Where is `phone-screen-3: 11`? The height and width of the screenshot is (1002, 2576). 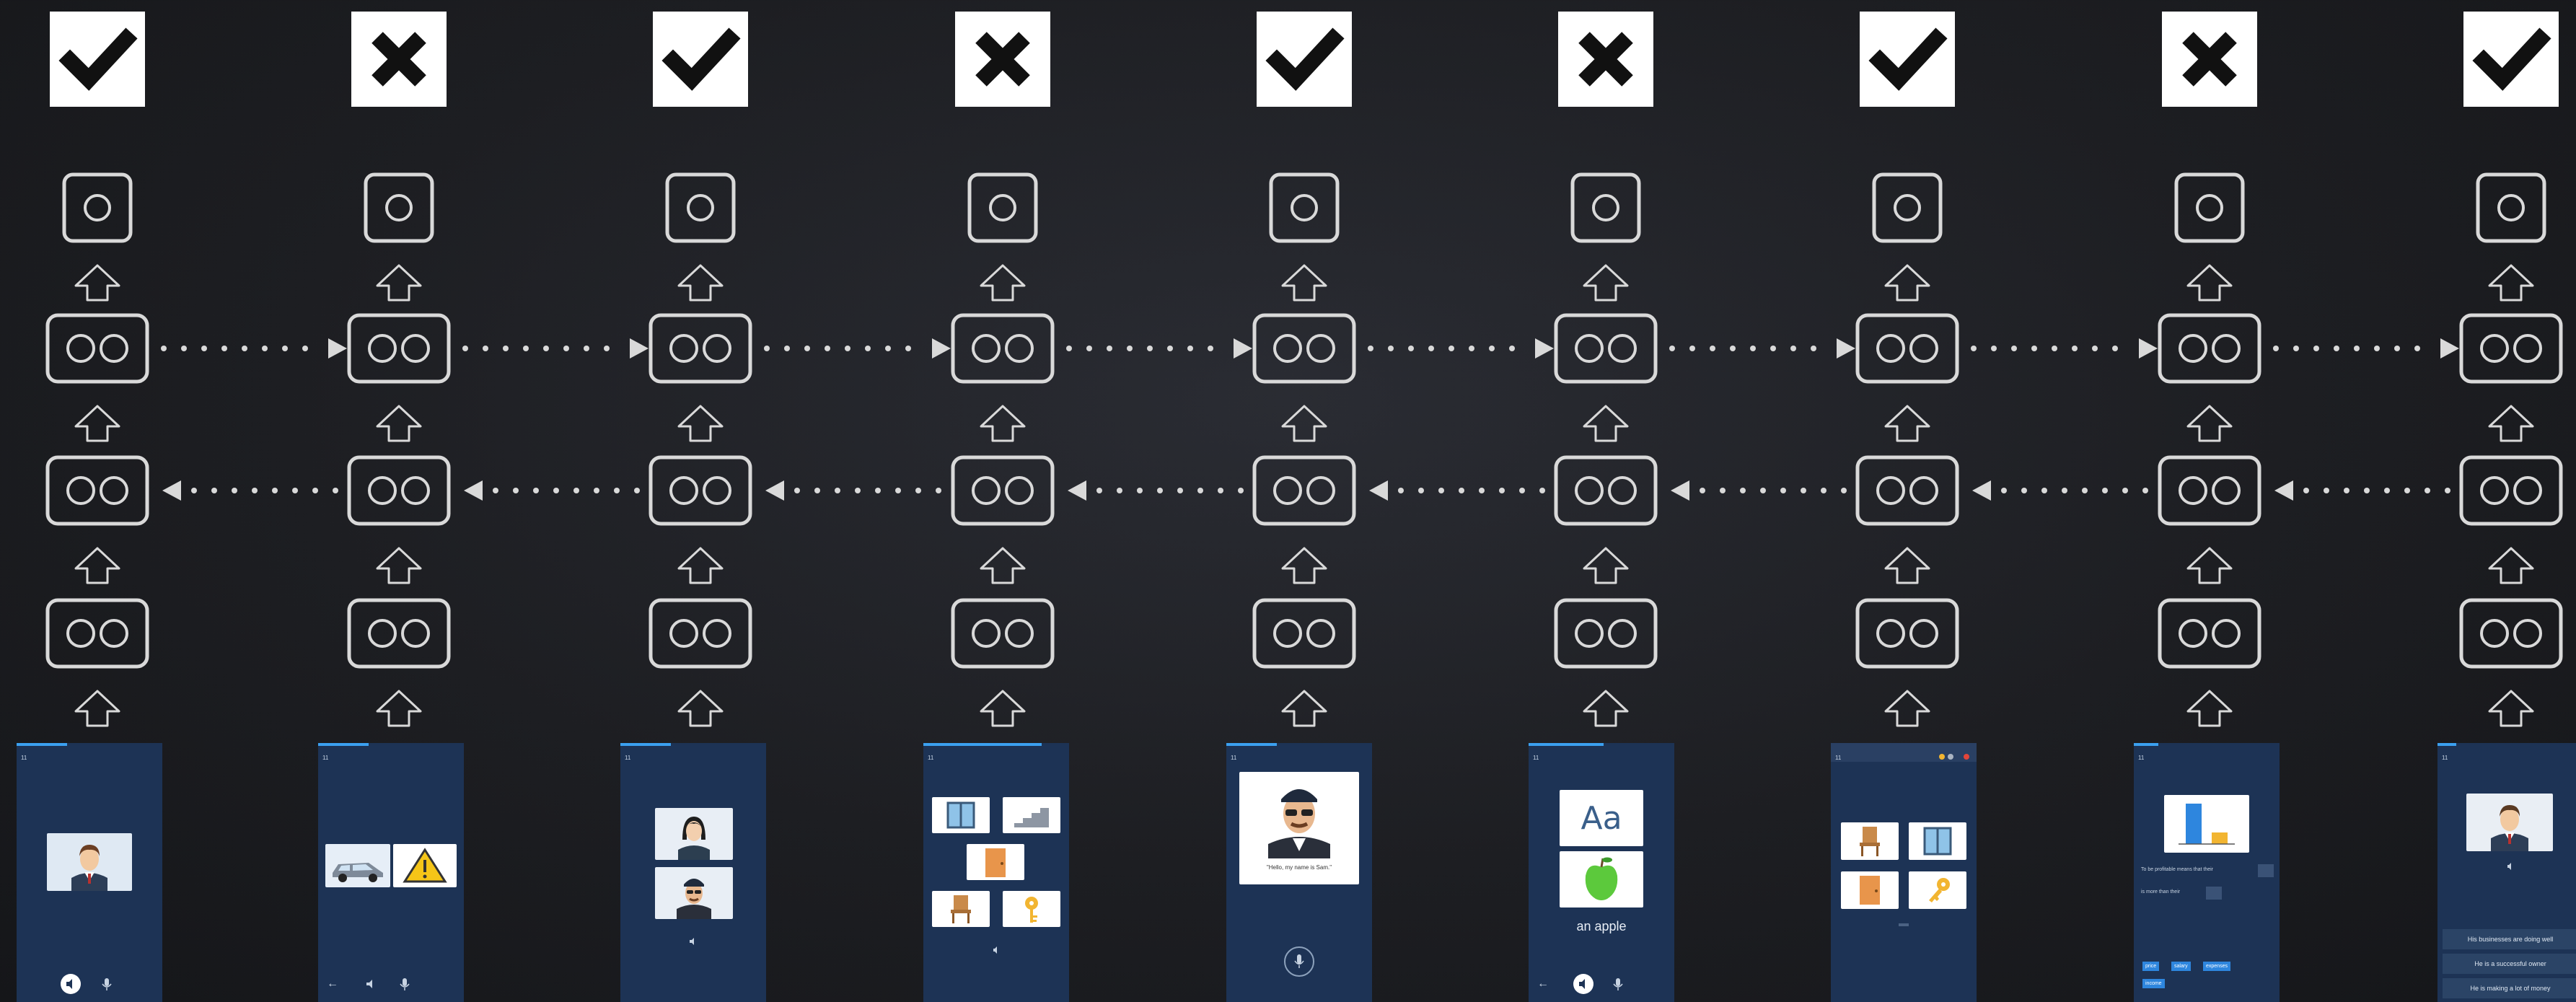
phone-screen-3: 11 is located at coordinates (693, 872).